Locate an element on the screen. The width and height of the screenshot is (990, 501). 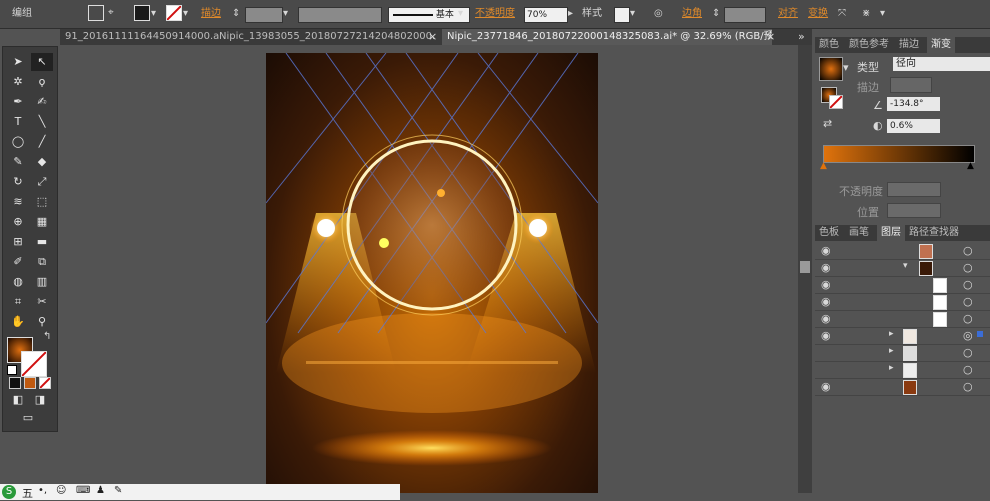
tab-color-guide: 颜色参考 is located at coordinates (869, 45).